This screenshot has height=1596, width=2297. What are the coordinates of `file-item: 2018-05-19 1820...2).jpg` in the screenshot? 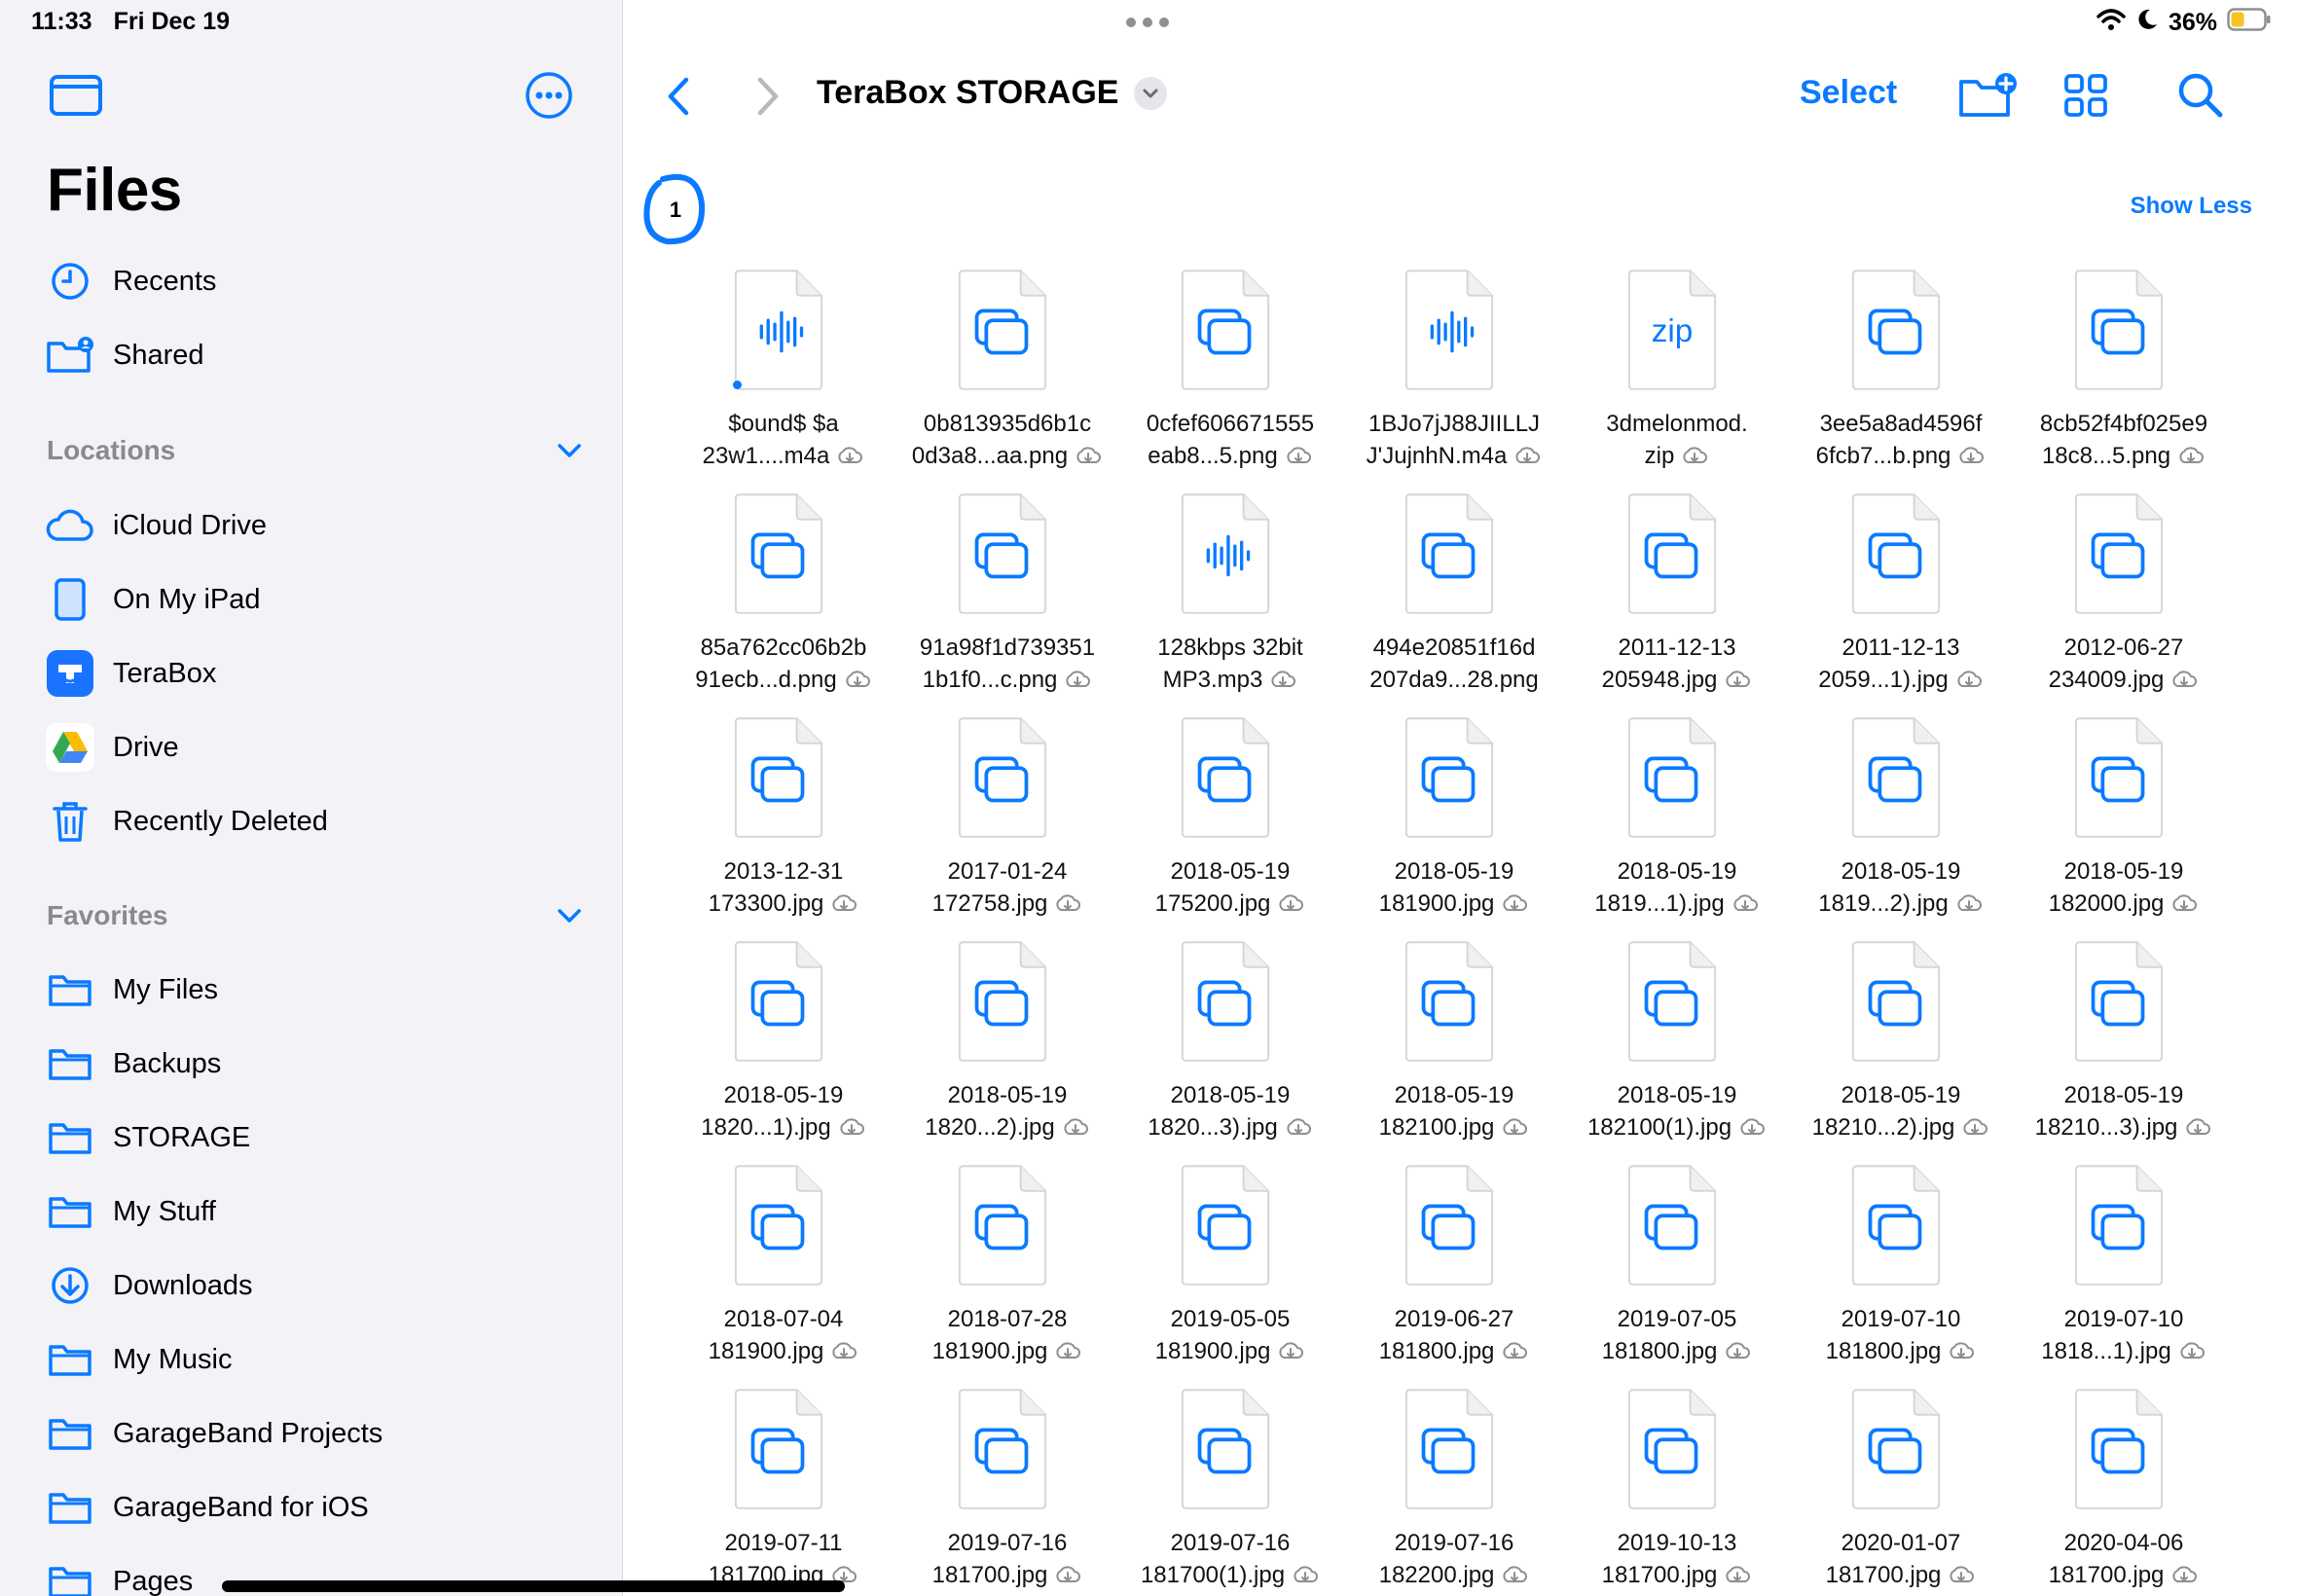 It's located at (1007, 1049).